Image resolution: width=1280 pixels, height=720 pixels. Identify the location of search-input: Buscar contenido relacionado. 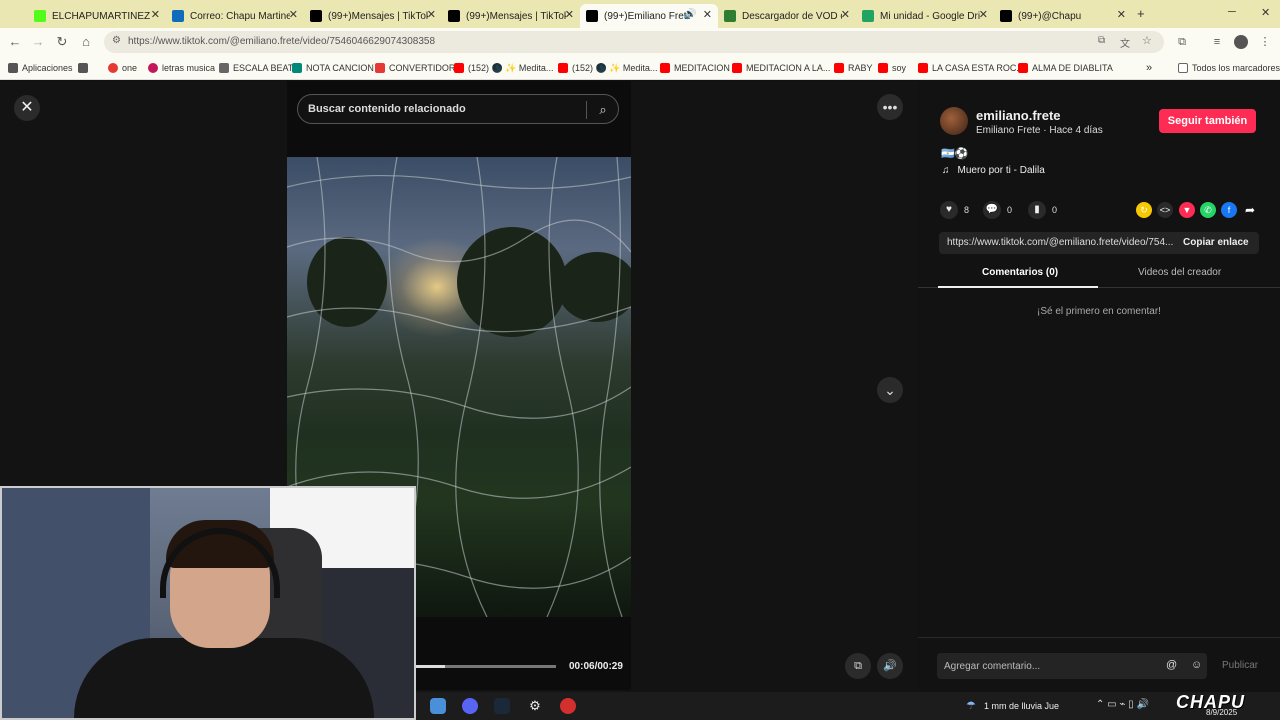
(387, 109).